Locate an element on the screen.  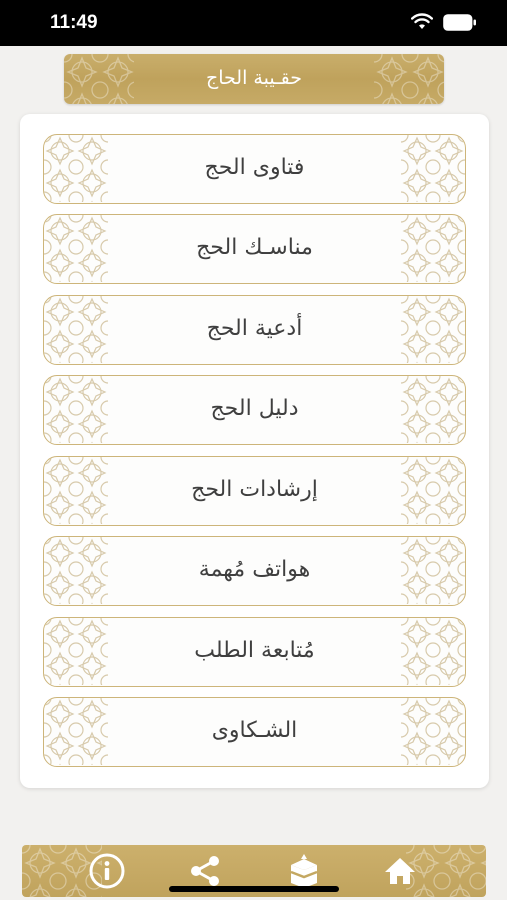
menu-item-important-phones: هواتف مُهمة is located at coordinates (254, 571).